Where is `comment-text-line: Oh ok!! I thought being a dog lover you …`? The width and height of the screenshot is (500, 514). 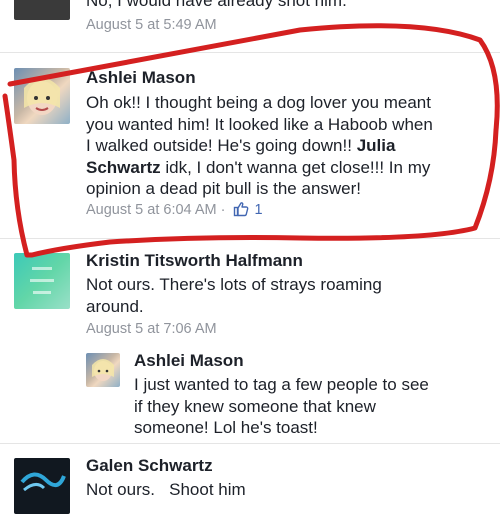 comment-text-line: Oh ok!! I thought being a dog lover you … is located at coordinates (258, 102).